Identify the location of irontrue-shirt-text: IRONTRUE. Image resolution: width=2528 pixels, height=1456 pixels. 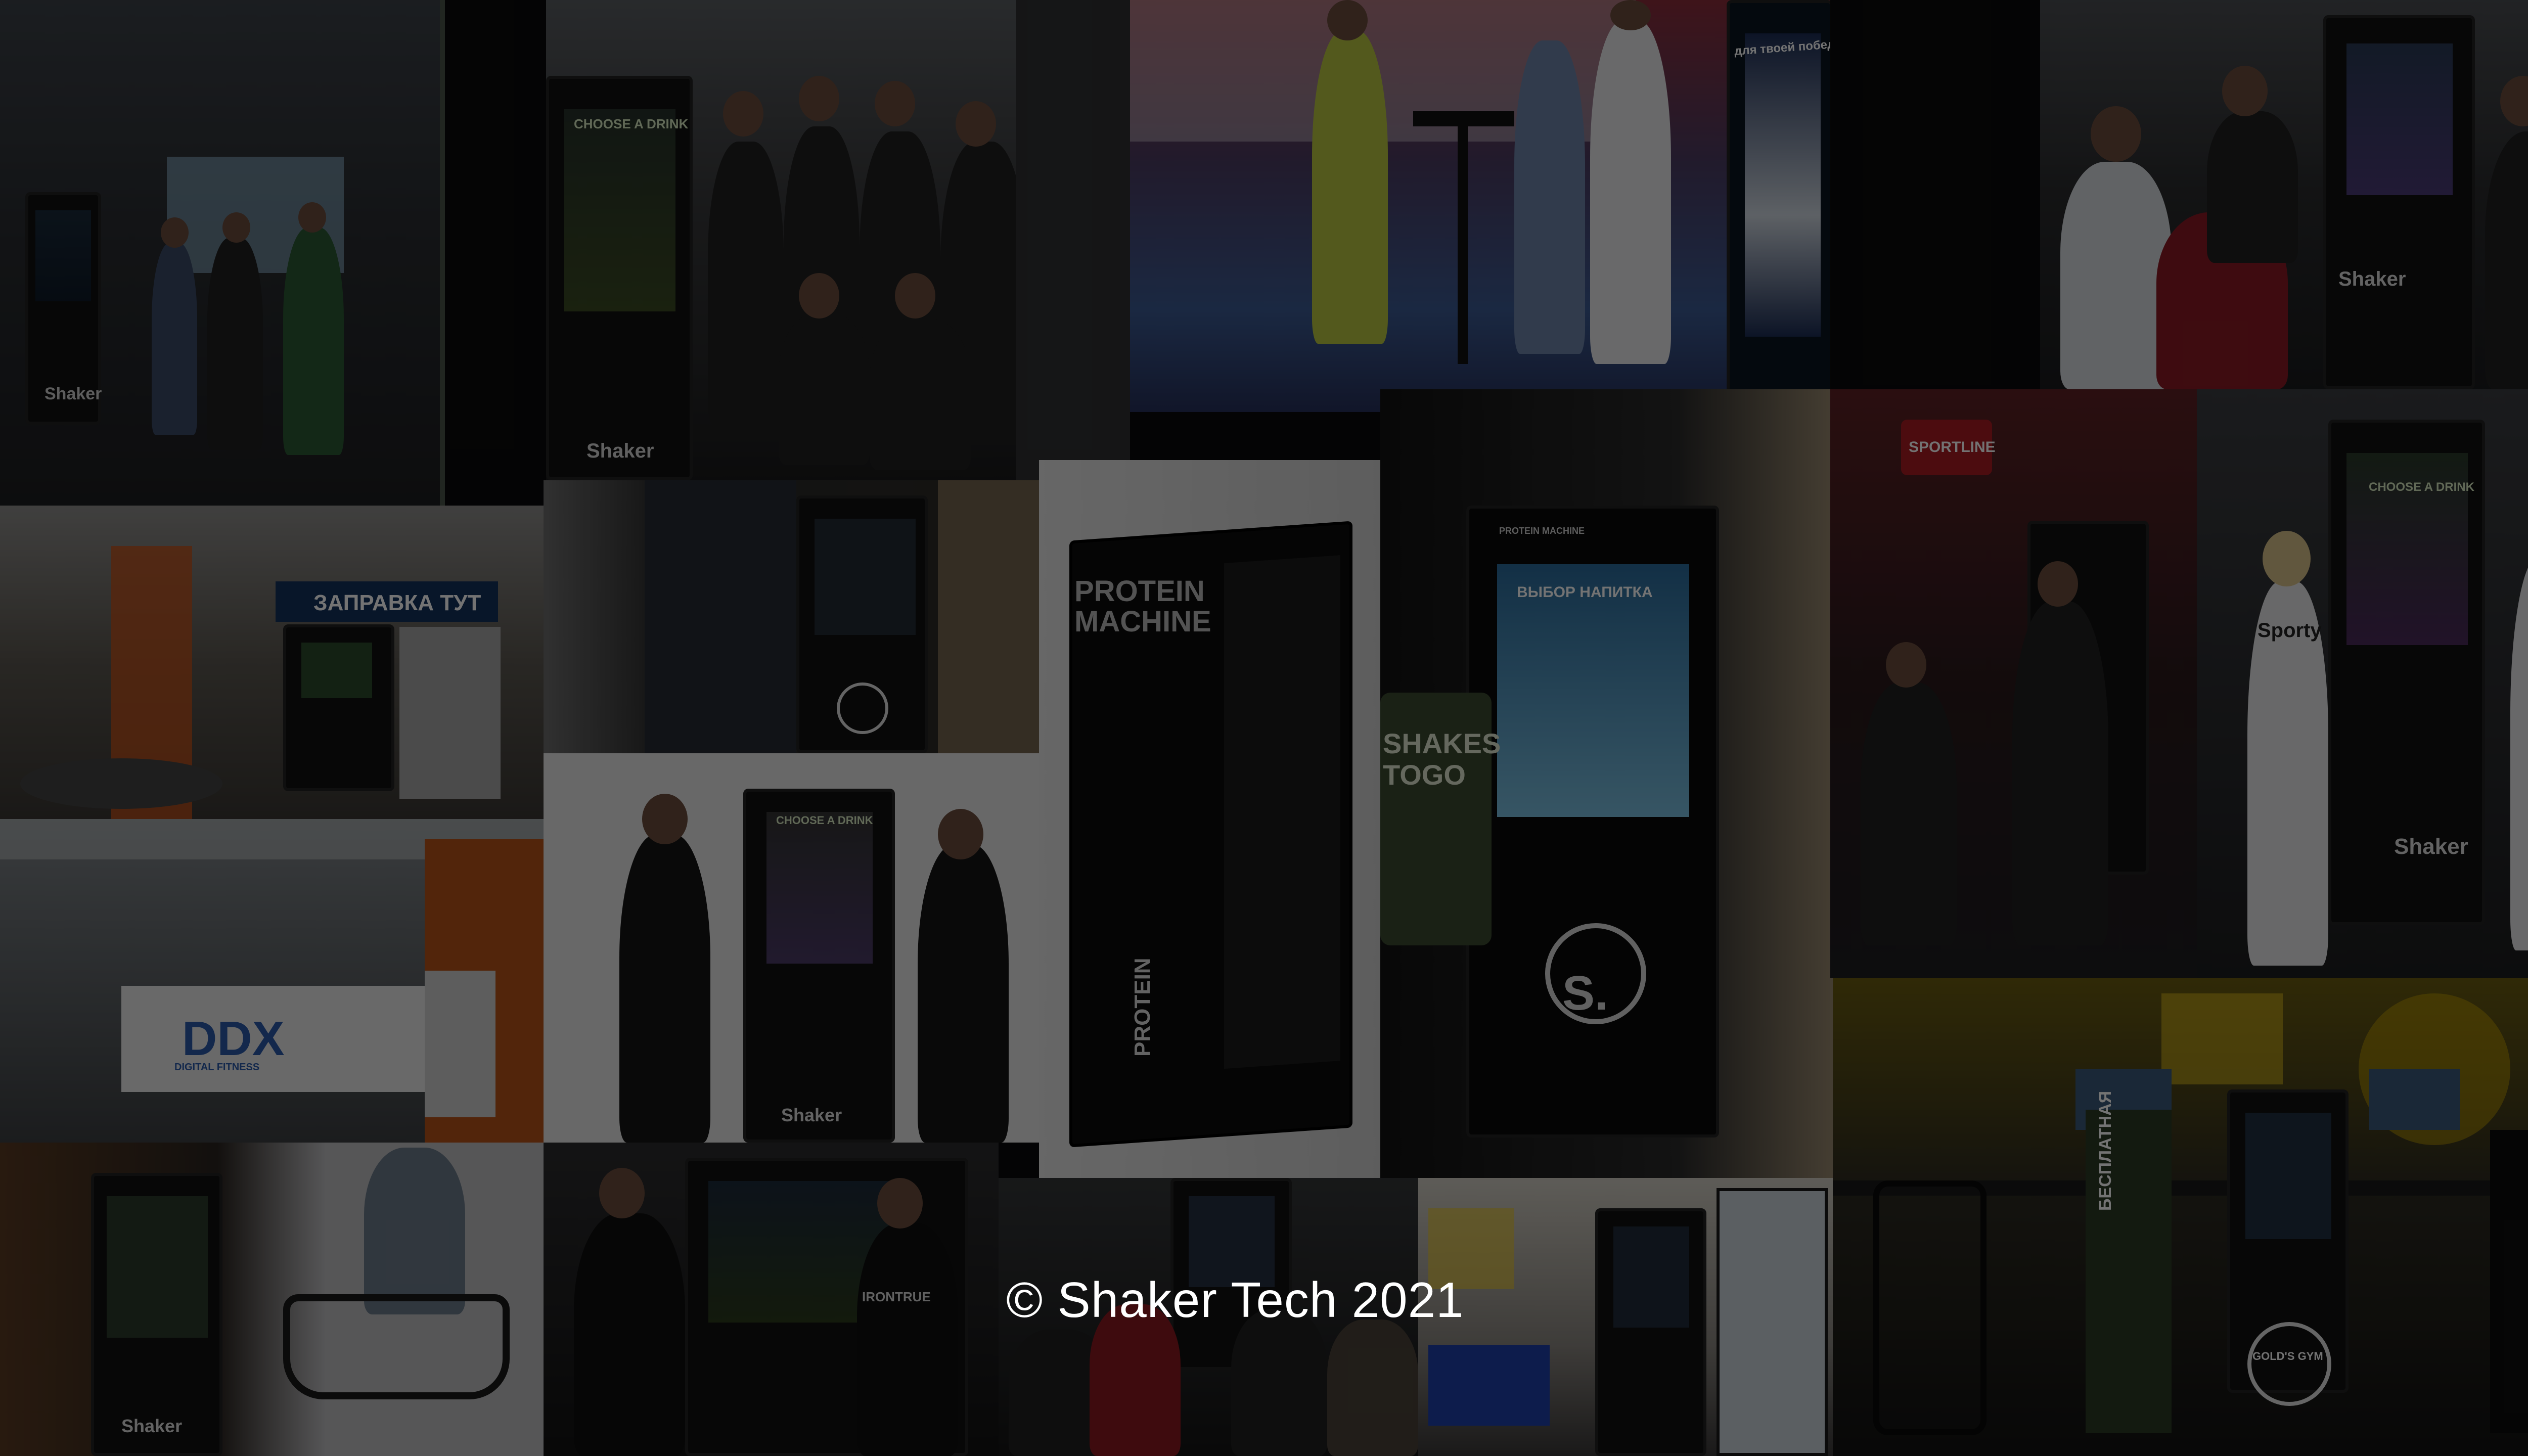
(897, 1296).